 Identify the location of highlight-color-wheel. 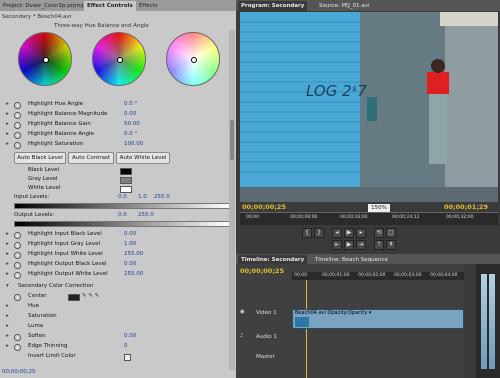
(193, 59).